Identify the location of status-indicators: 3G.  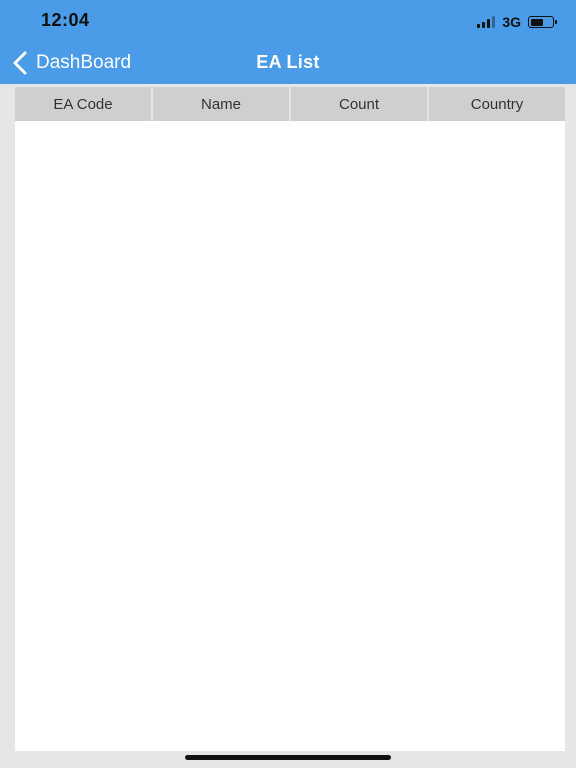
(517, 22).